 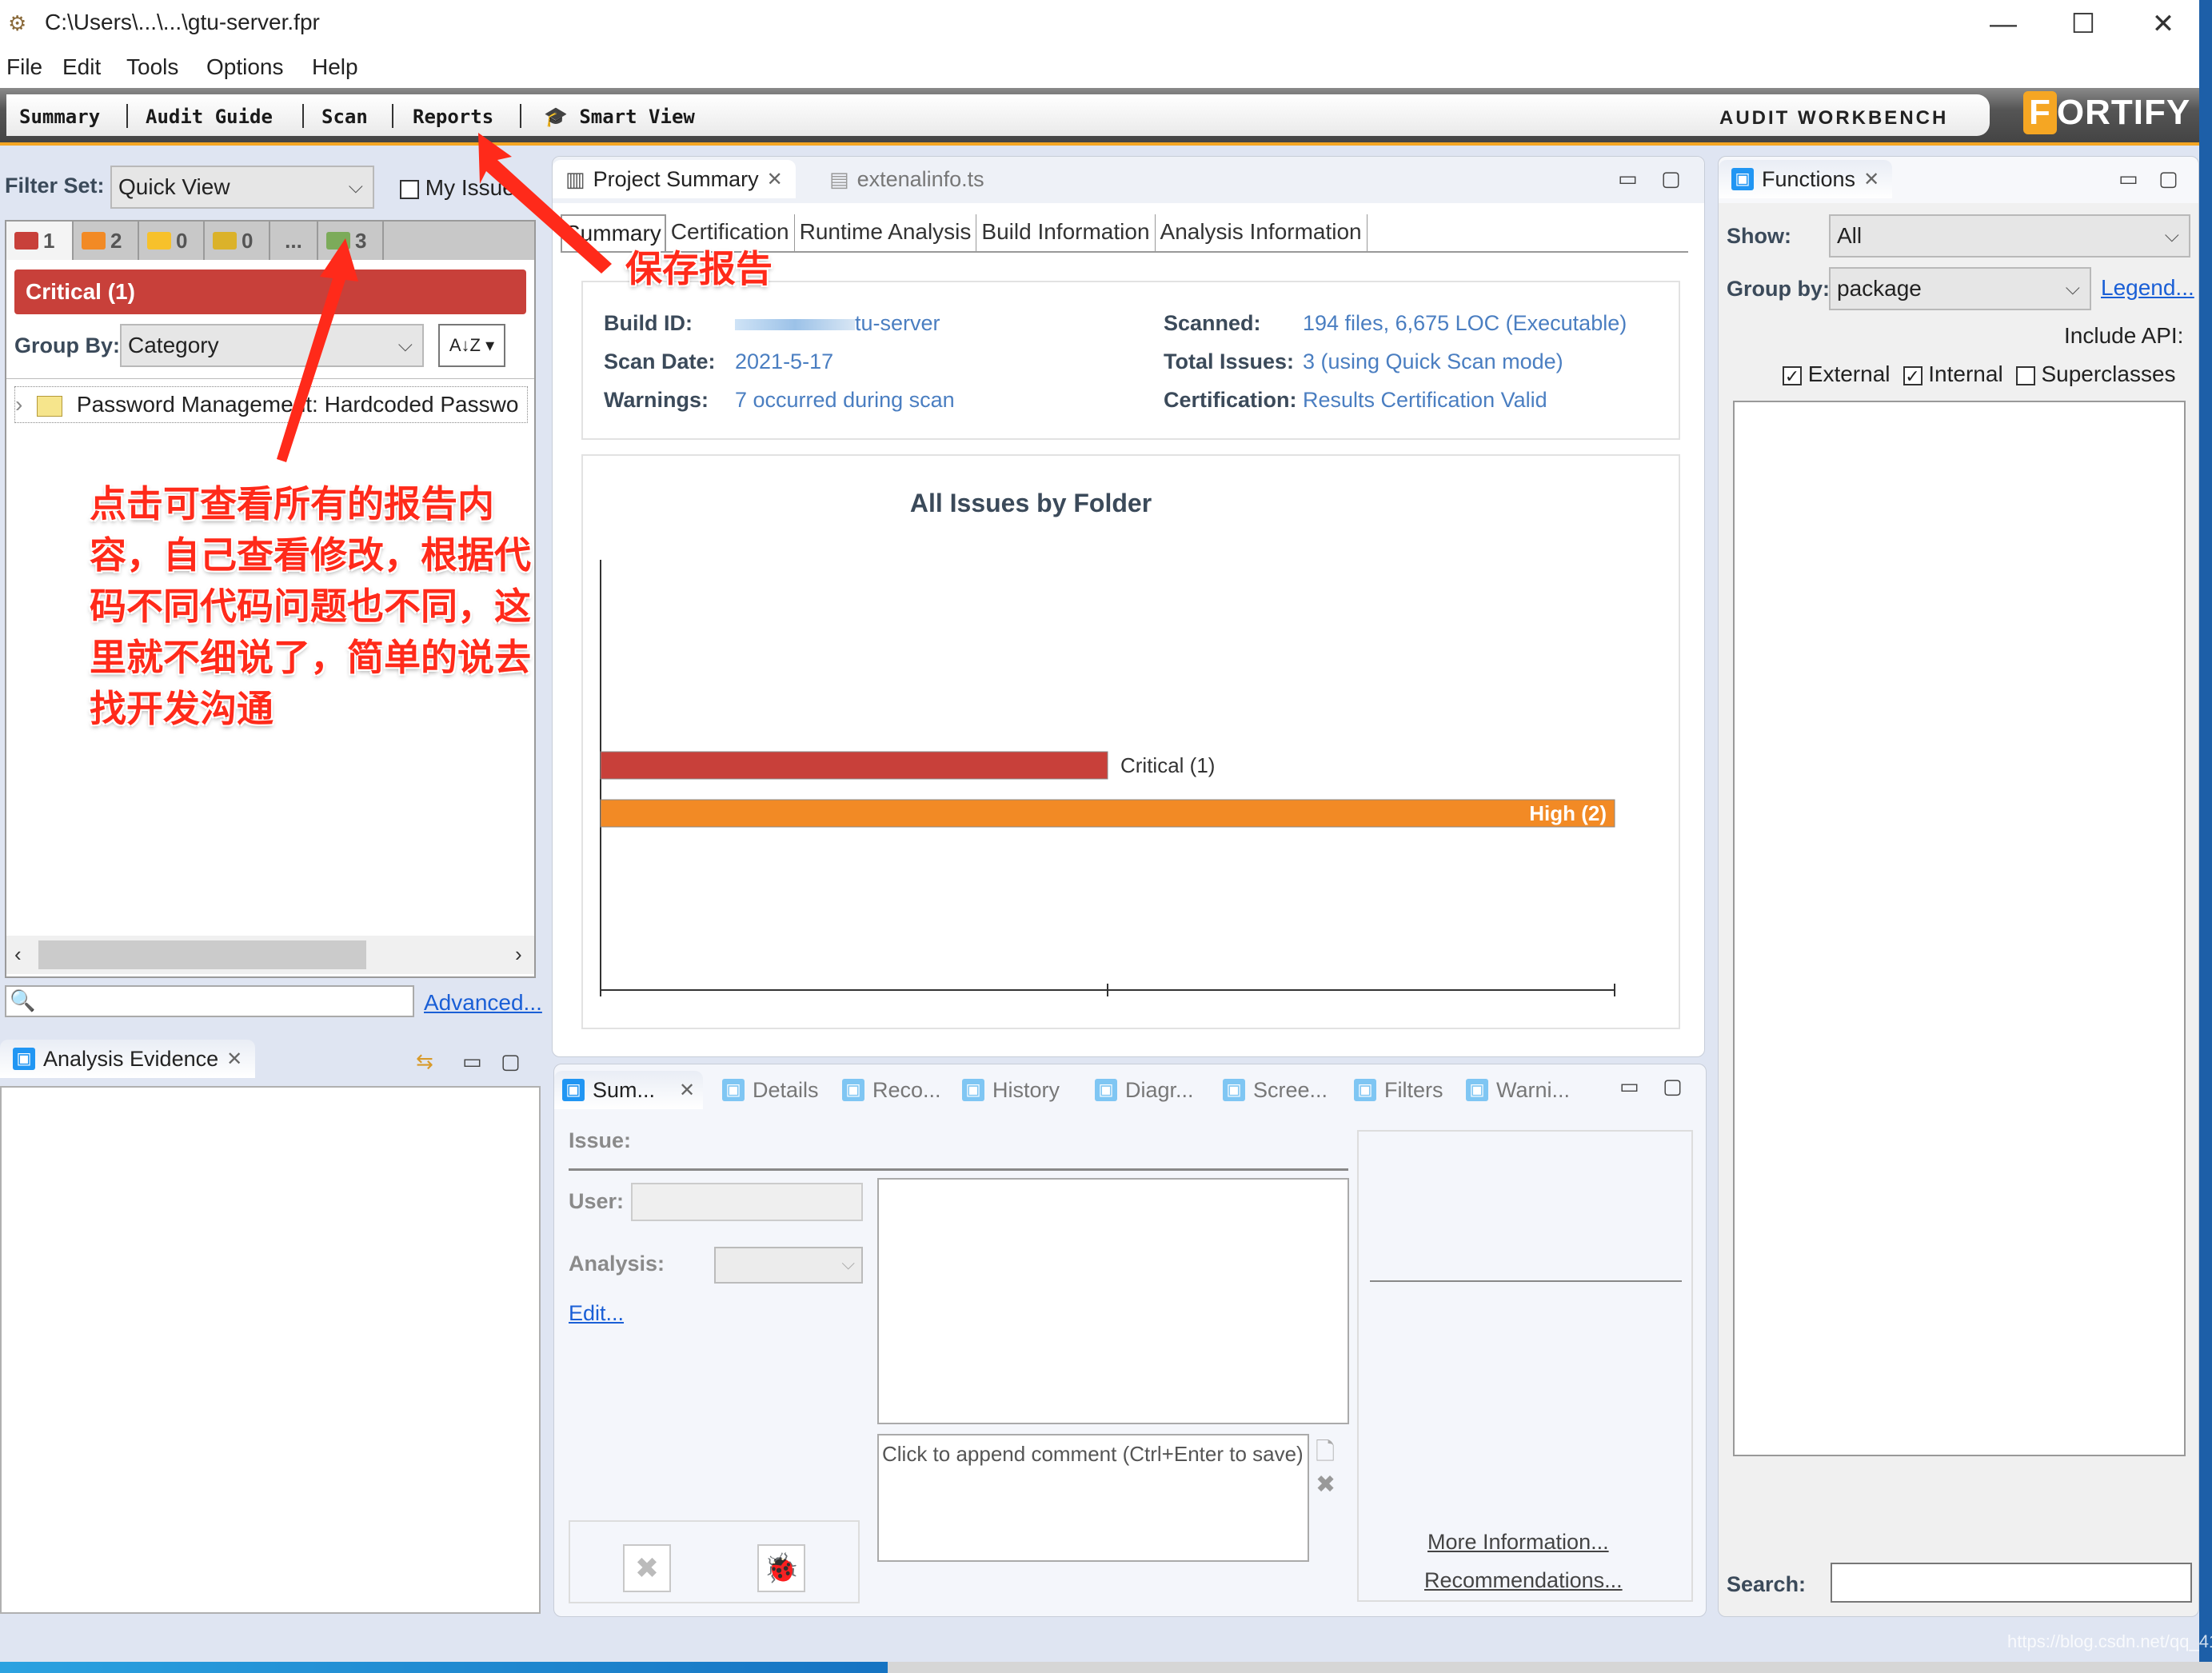 I want to click on view-icon: ▣, so click(x=733, y=1090).